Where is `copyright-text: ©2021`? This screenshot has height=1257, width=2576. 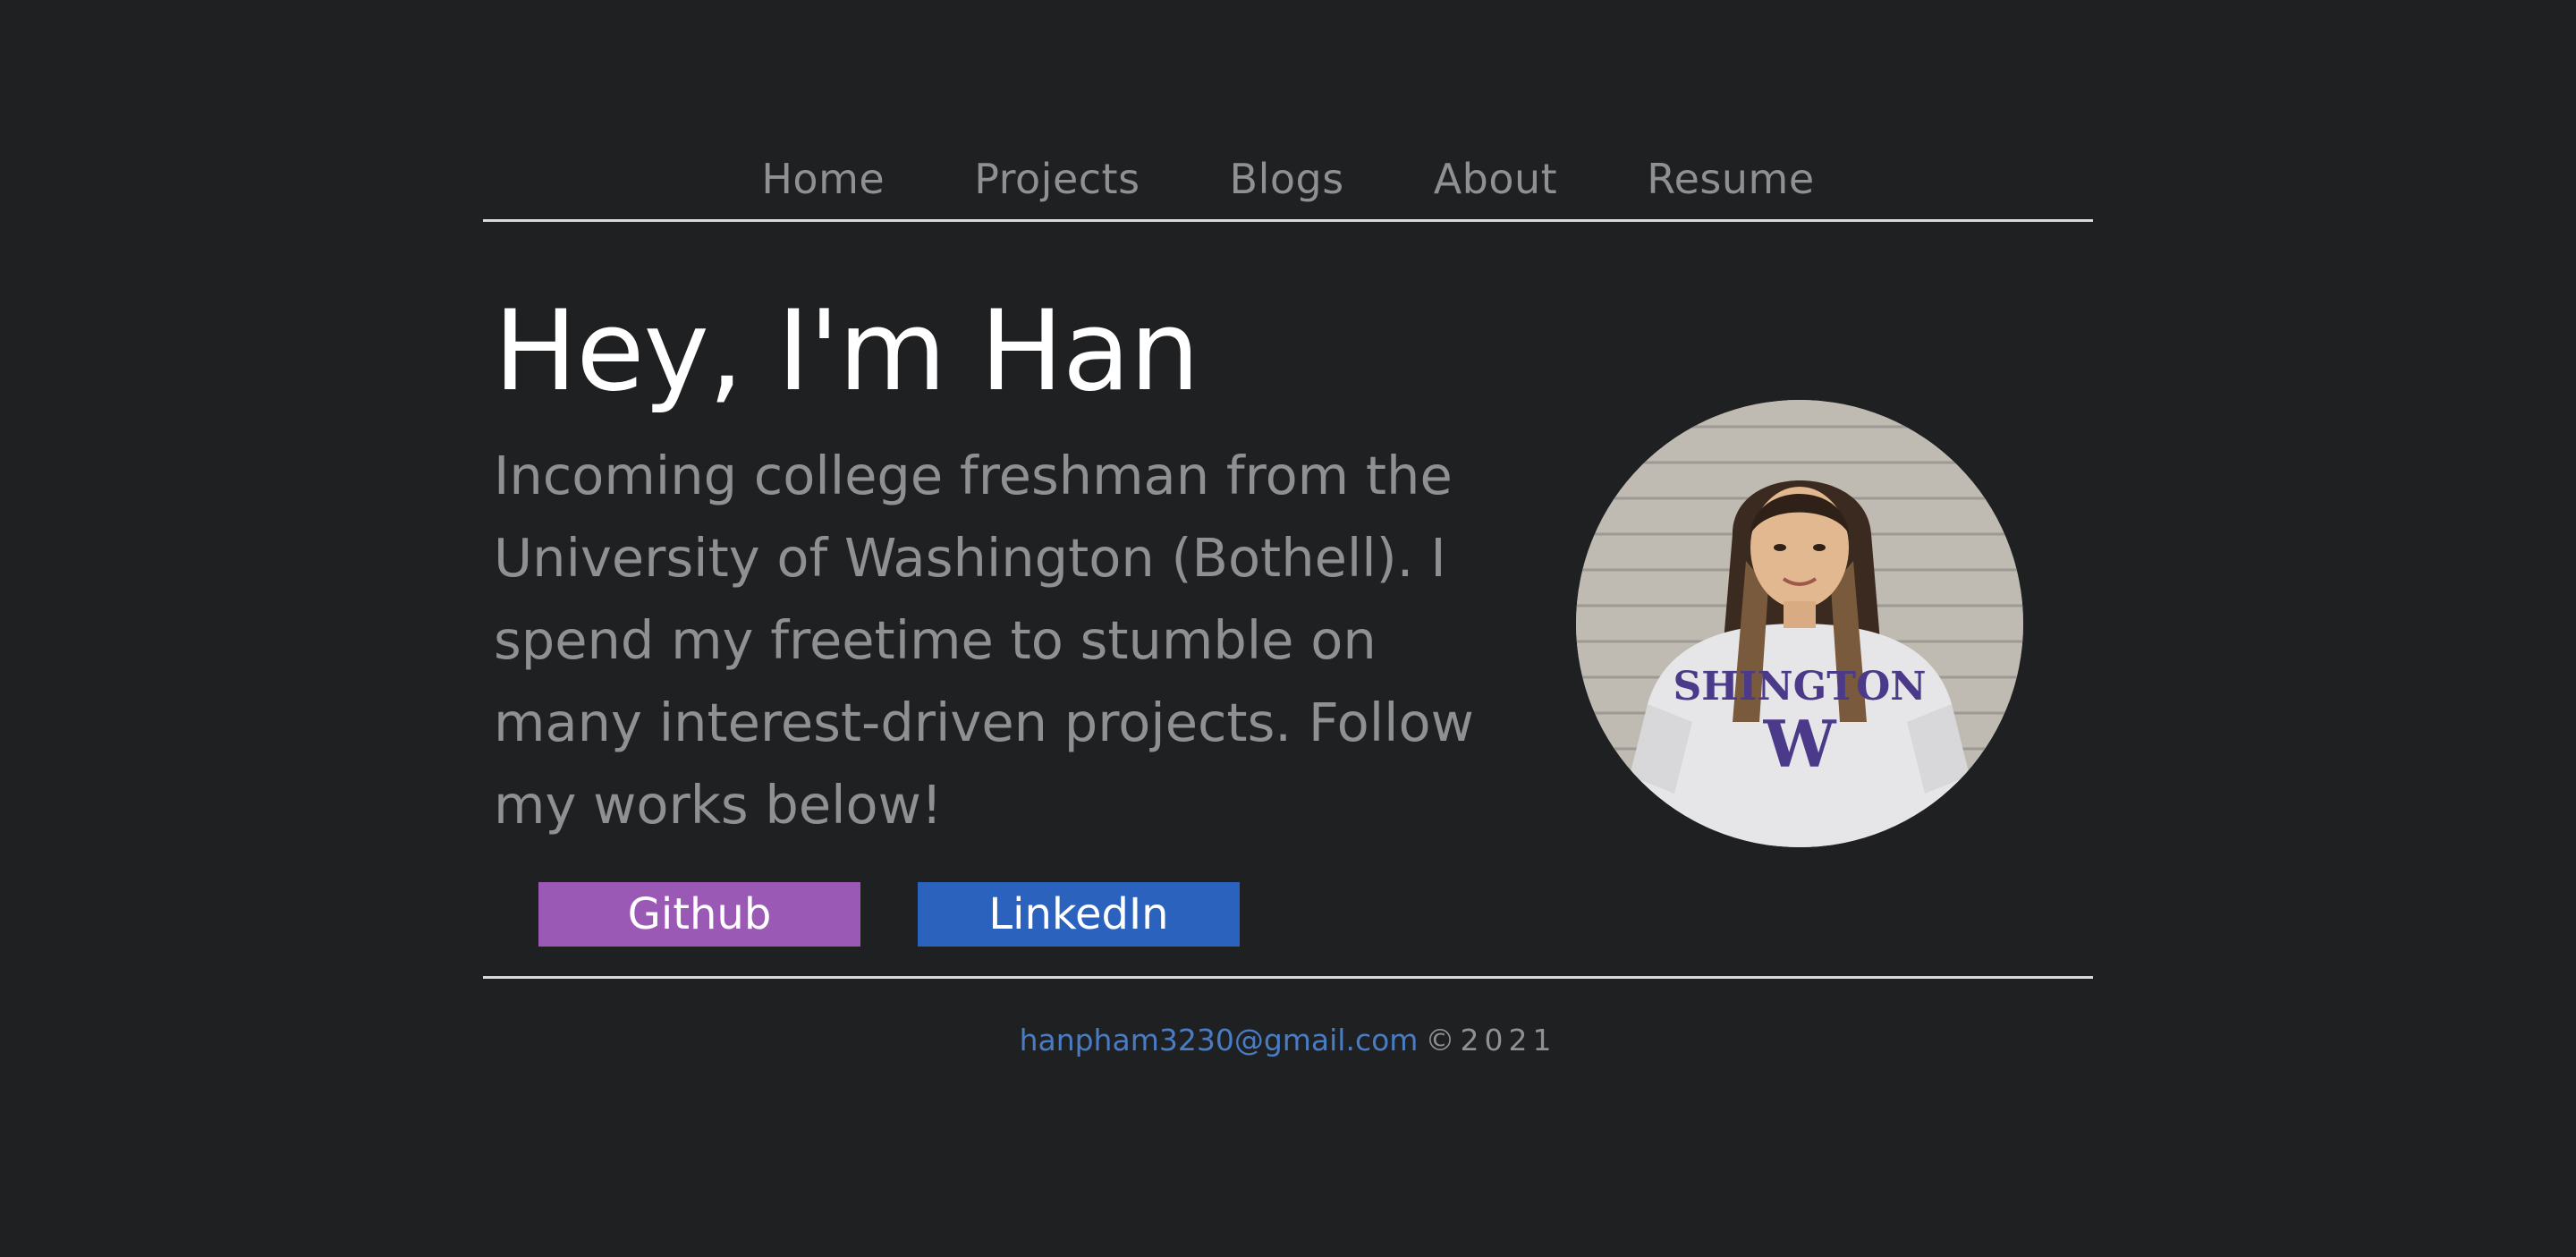
copyright-text: ©2021 is located at coordinates (1491, 1040).